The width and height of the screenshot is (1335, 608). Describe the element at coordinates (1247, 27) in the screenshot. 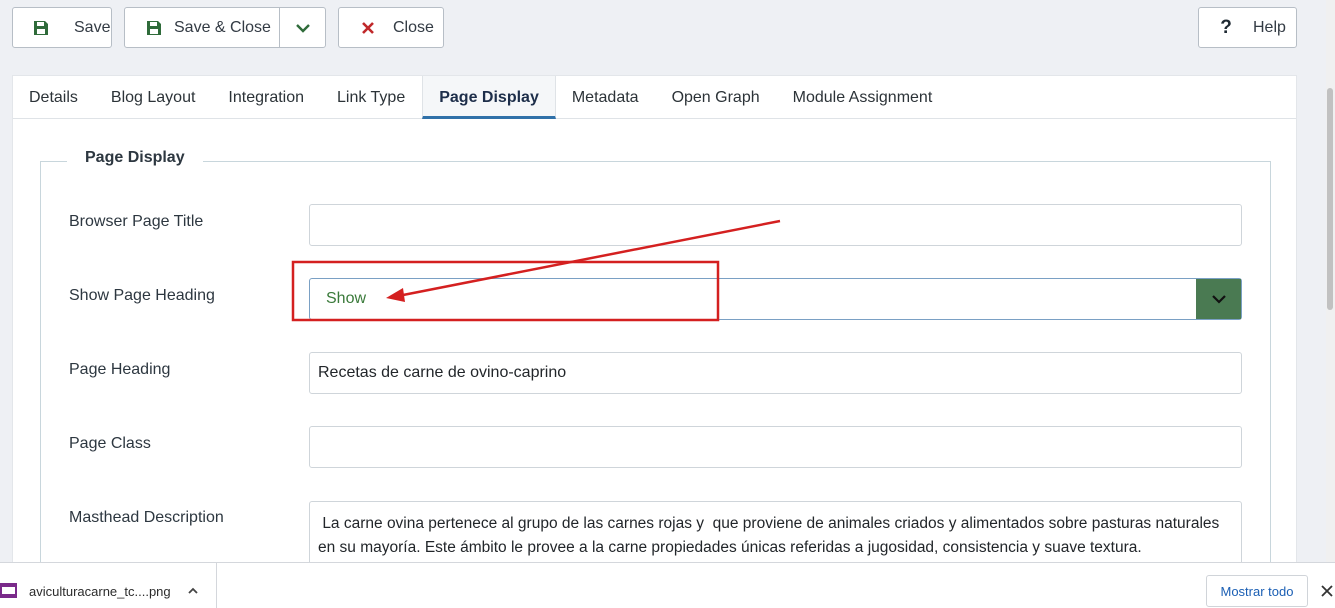

I see `help-button: ? Help` at that location.